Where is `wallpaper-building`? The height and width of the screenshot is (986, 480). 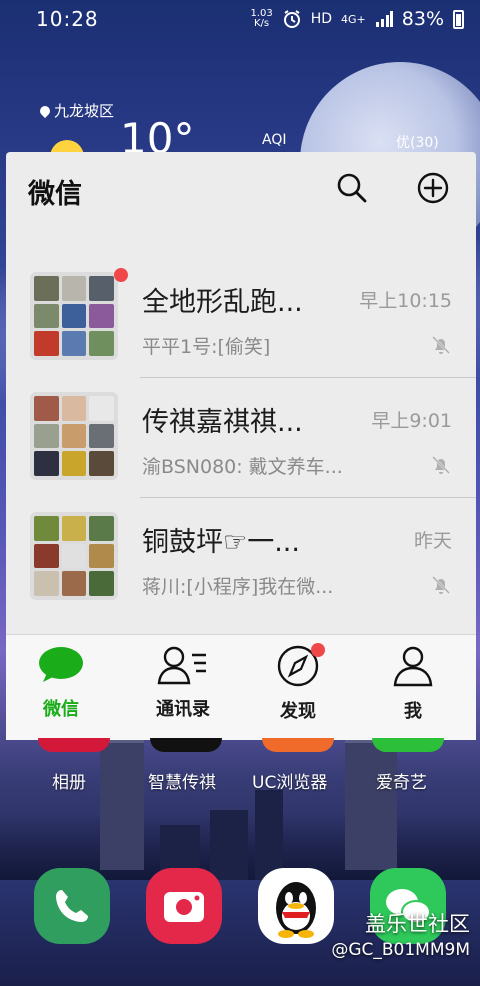
wallpaper-building is located at coordinates (269, 835).